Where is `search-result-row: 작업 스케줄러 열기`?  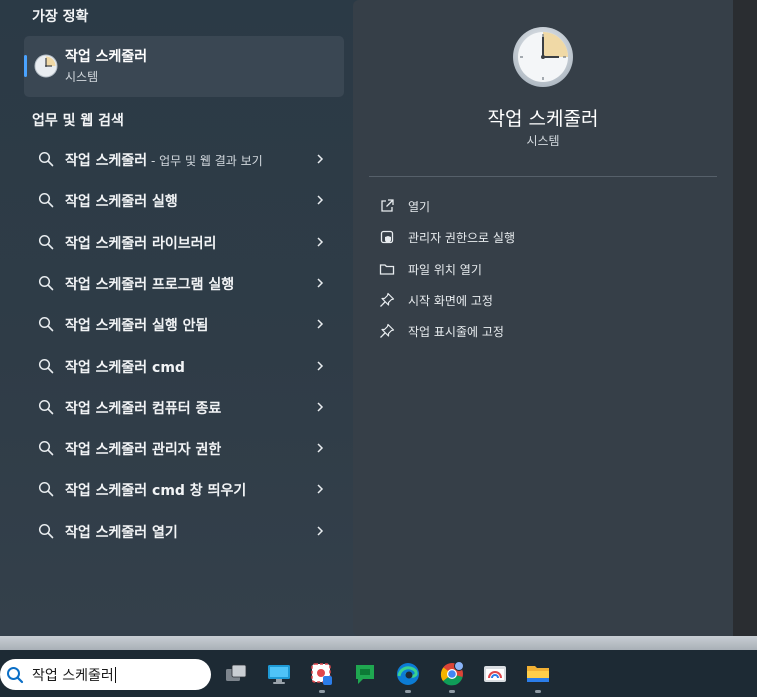 search-result-row: 작업 스케줄러 열기 is located at coordinates (184, 531).